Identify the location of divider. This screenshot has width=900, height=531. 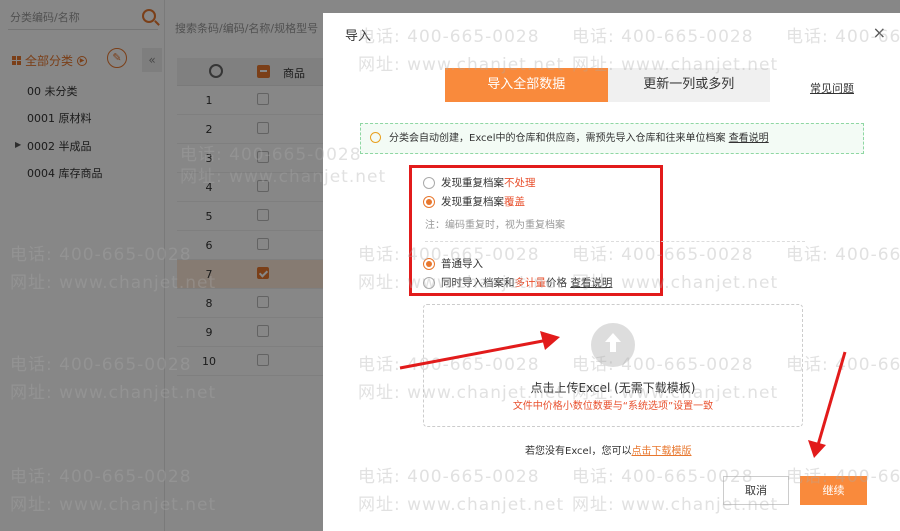
(615, 241).